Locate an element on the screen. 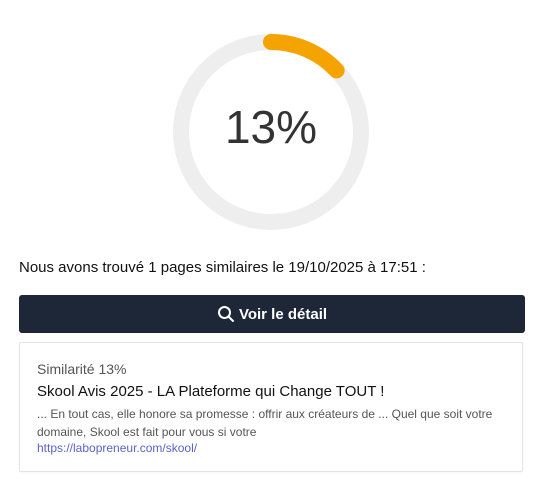 Image resolution: width=543 pixels, height=479 pixels. gauge-percent-label: 13% is located at coordinates (271, 127).